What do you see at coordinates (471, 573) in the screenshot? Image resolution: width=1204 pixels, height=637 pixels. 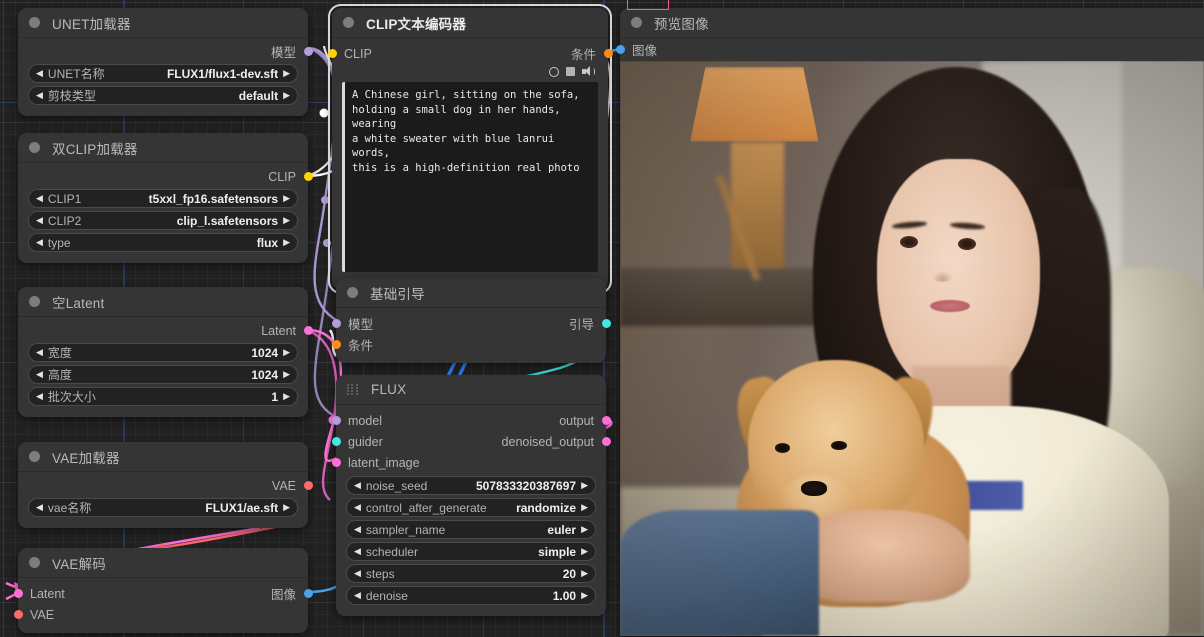 I see `widget-steps: ◀ steps 20 ▶` at bounding box center [471, 573].